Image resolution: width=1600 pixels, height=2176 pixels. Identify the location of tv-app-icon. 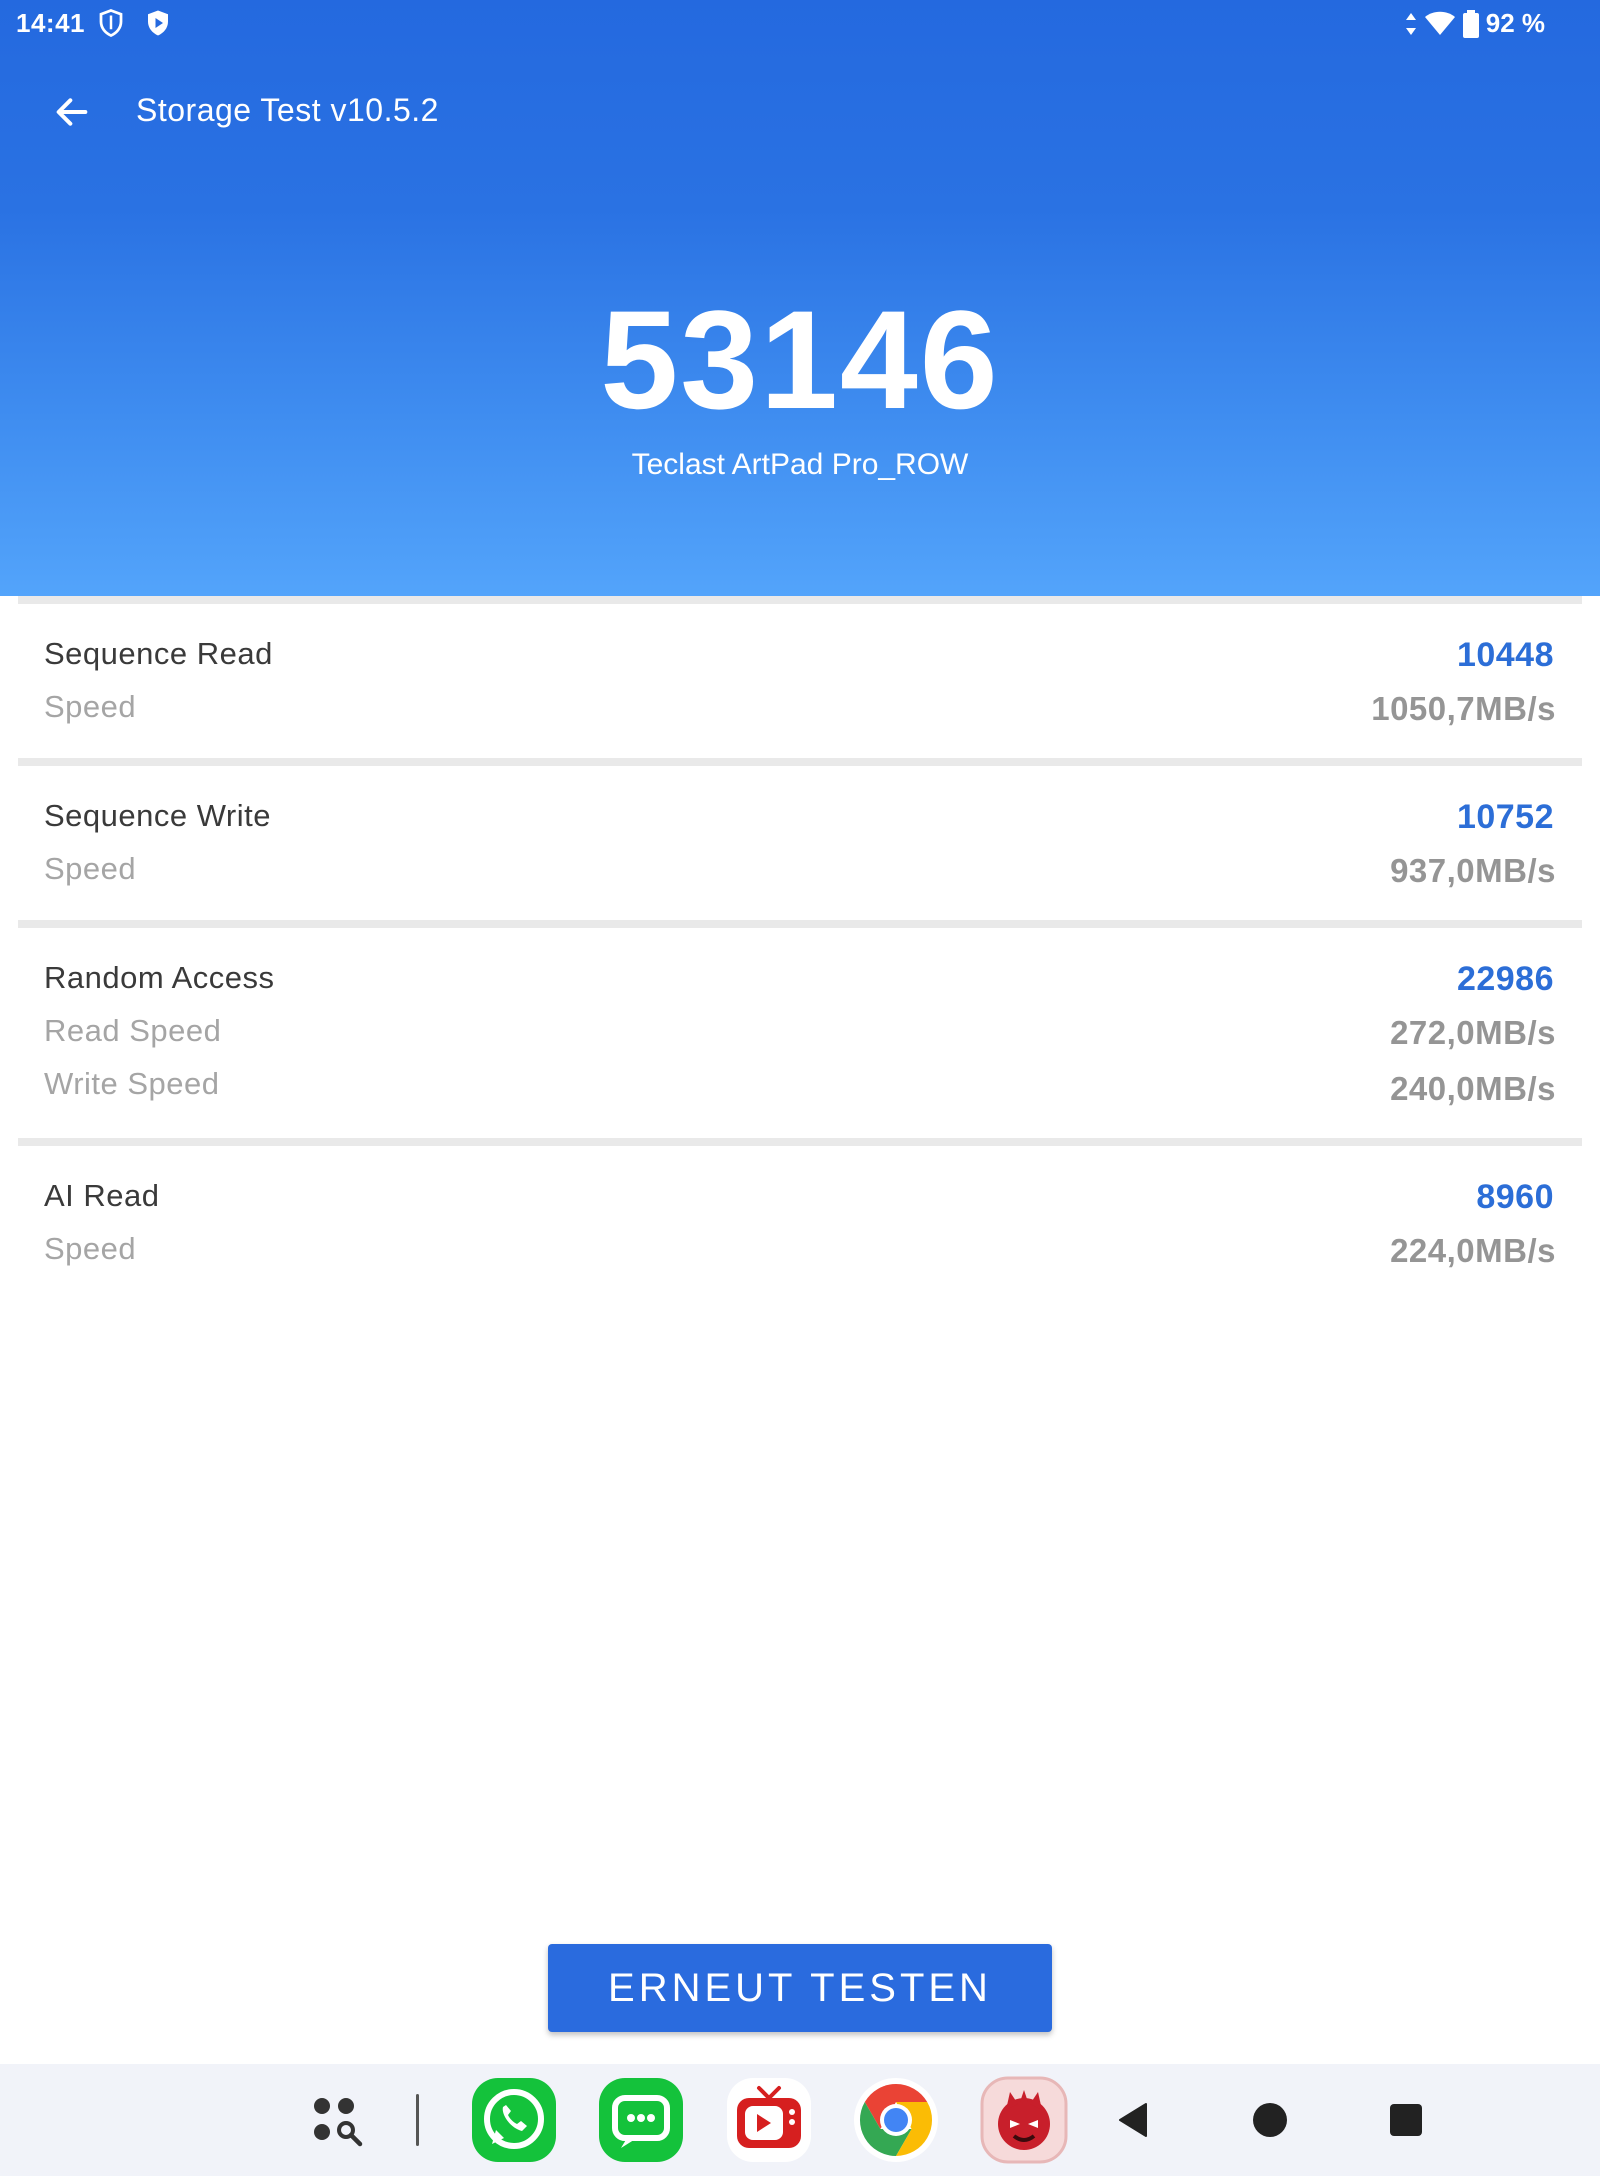
(769, 2120).